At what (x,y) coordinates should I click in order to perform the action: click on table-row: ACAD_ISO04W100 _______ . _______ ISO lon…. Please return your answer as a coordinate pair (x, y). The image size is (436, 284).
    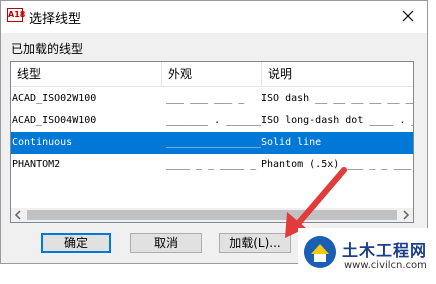
    Looking at the image, I should click on (212, 121).